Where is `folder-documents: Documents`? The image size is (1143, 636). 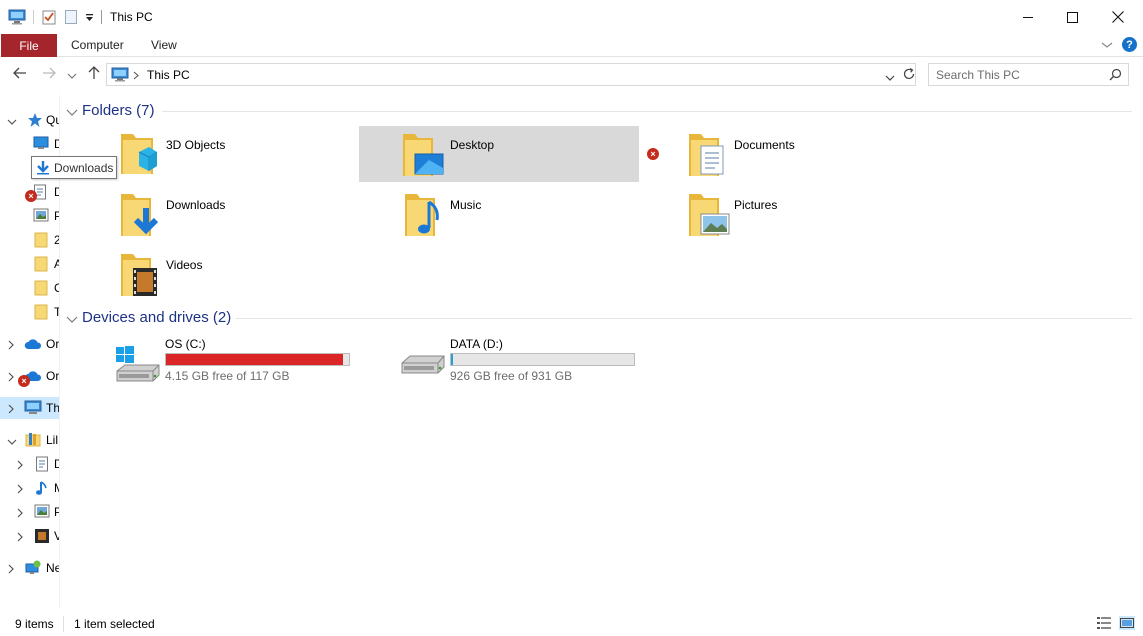 folder-documents: Documents is located at coordinates (825, 154).